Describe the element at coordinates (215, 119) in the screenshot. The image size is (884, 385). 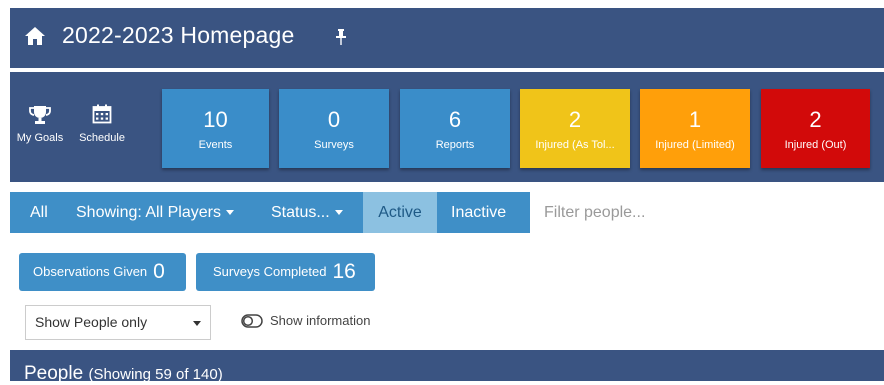
I see `tile-value: 10` at that location.